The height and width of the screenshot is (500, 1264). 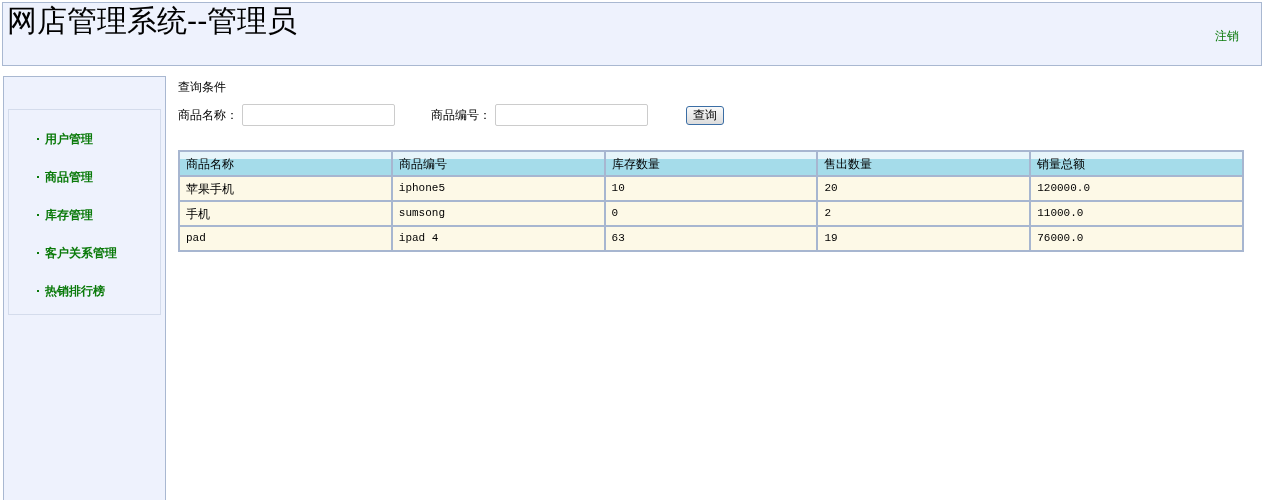 I want to click on search-button: 查询, so click(x=705, y=115).